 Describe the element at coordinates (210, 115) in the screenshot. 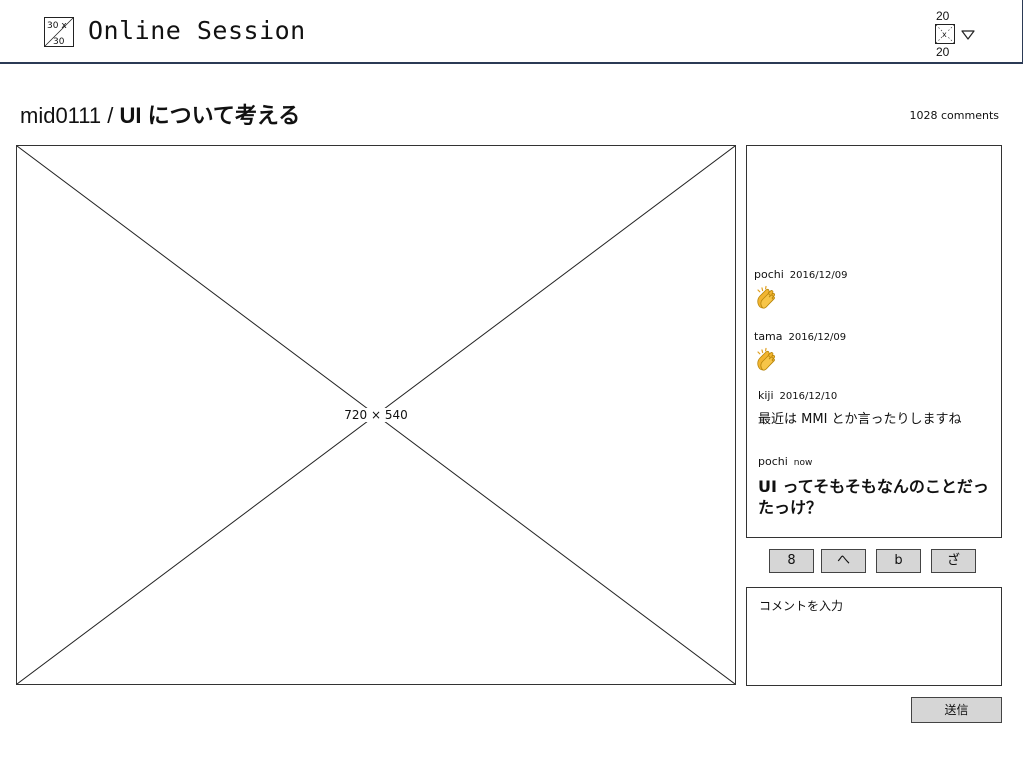

I see `session-title: UI について考える` at that location.